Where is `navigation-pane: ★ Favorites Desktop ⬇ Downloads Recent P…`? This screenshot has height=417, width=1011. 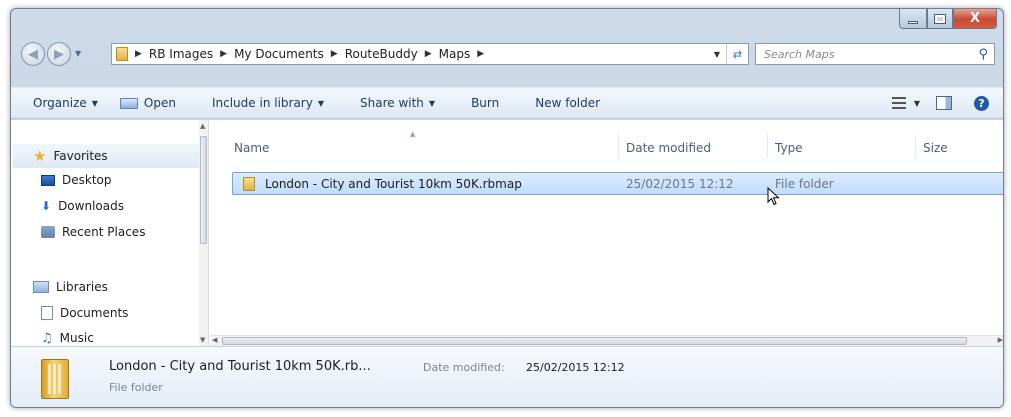
navigation-pane: ★ Favorites Desktop ⬇ Downloads Recent P… is located at coordinates (110, 233).